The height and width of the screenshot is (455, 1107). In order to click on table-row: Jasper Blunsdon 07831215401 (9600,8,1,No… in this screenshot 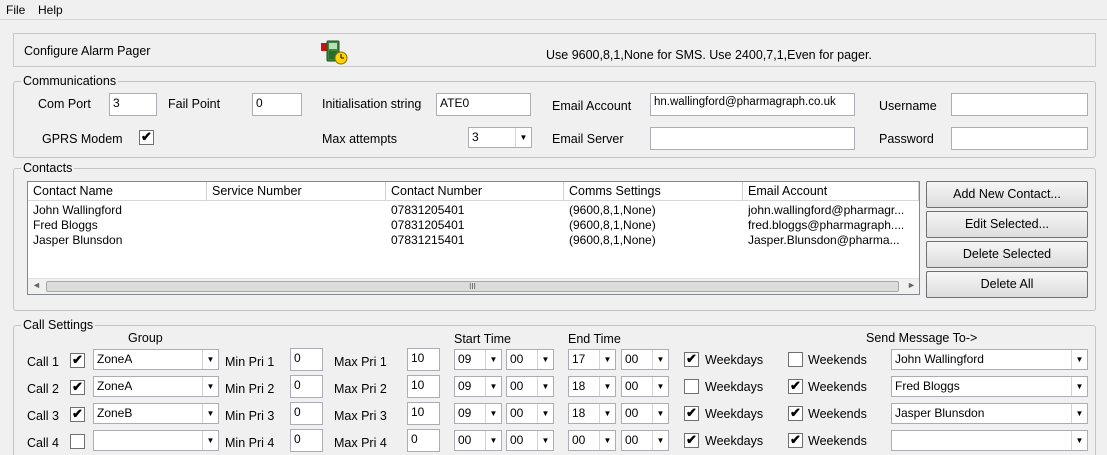, I will do `click(473, 240)`.